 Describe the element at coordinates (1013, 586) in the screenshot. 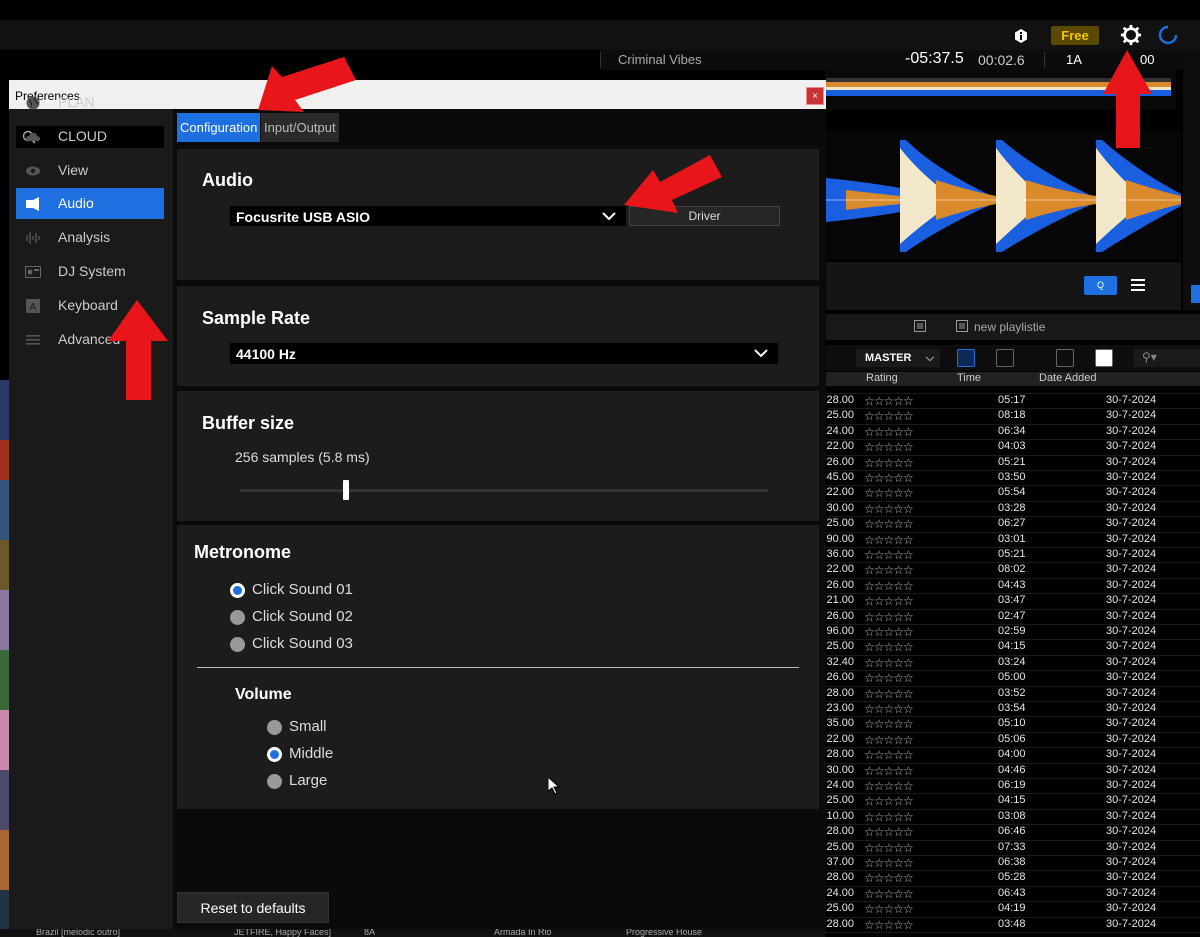

I see `table-row: 26.00 ☆☆☆☆☆ 04:43 30-7-2024` at that location.